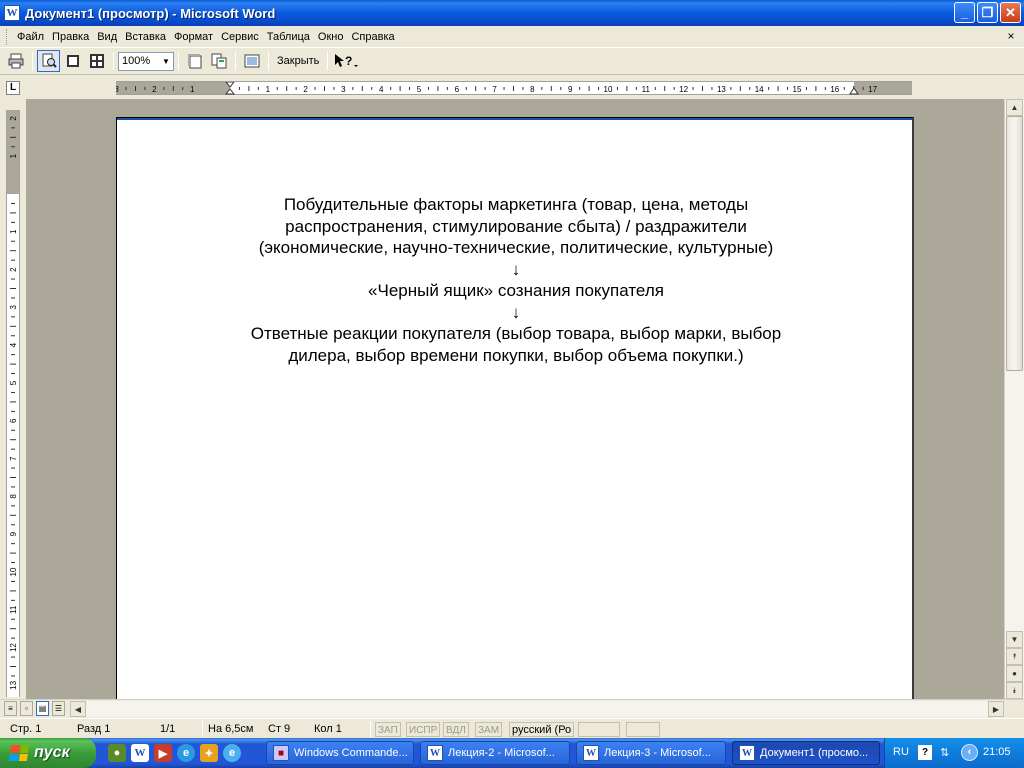  I want to click on down-arrow-line: ↓, so click(516, 312).